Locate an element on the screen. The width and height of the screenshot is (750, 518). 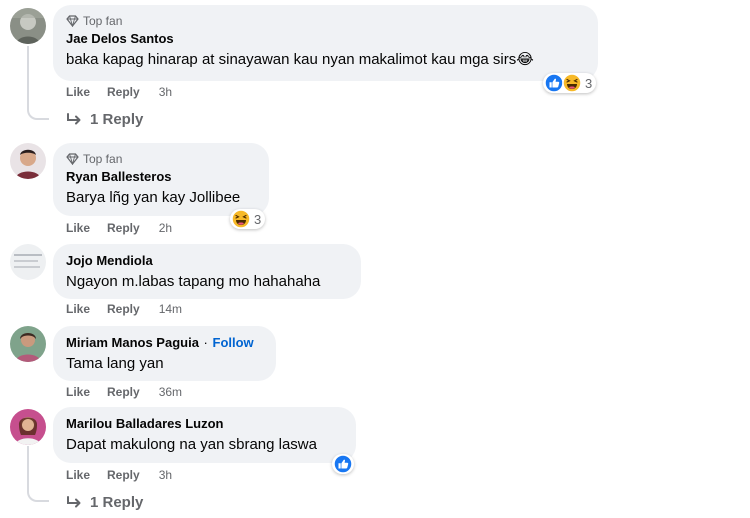
comment-text: Tama lang yan is located at coordinates (115, 363).